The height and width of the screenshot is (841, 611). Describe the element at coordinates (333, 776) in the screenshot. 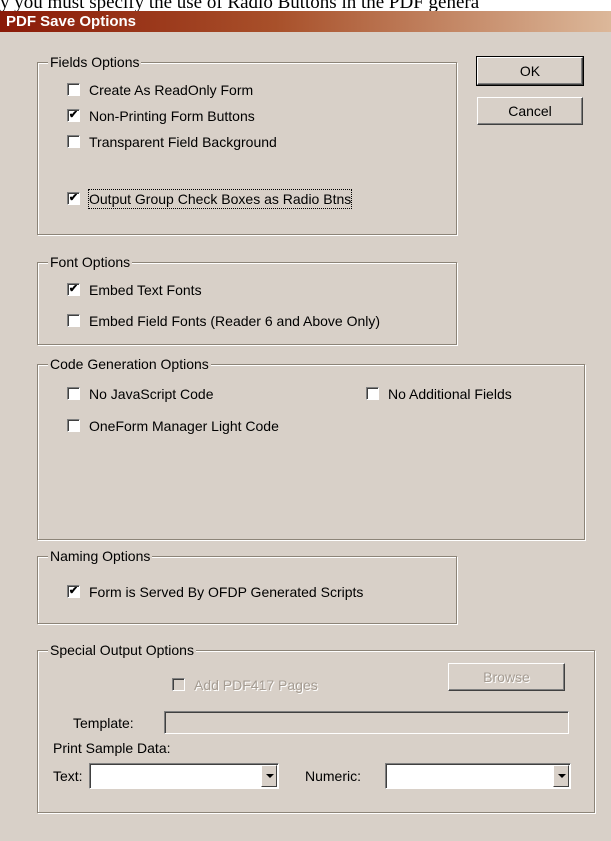

I see `numeric-label: Numeric:` at that location.